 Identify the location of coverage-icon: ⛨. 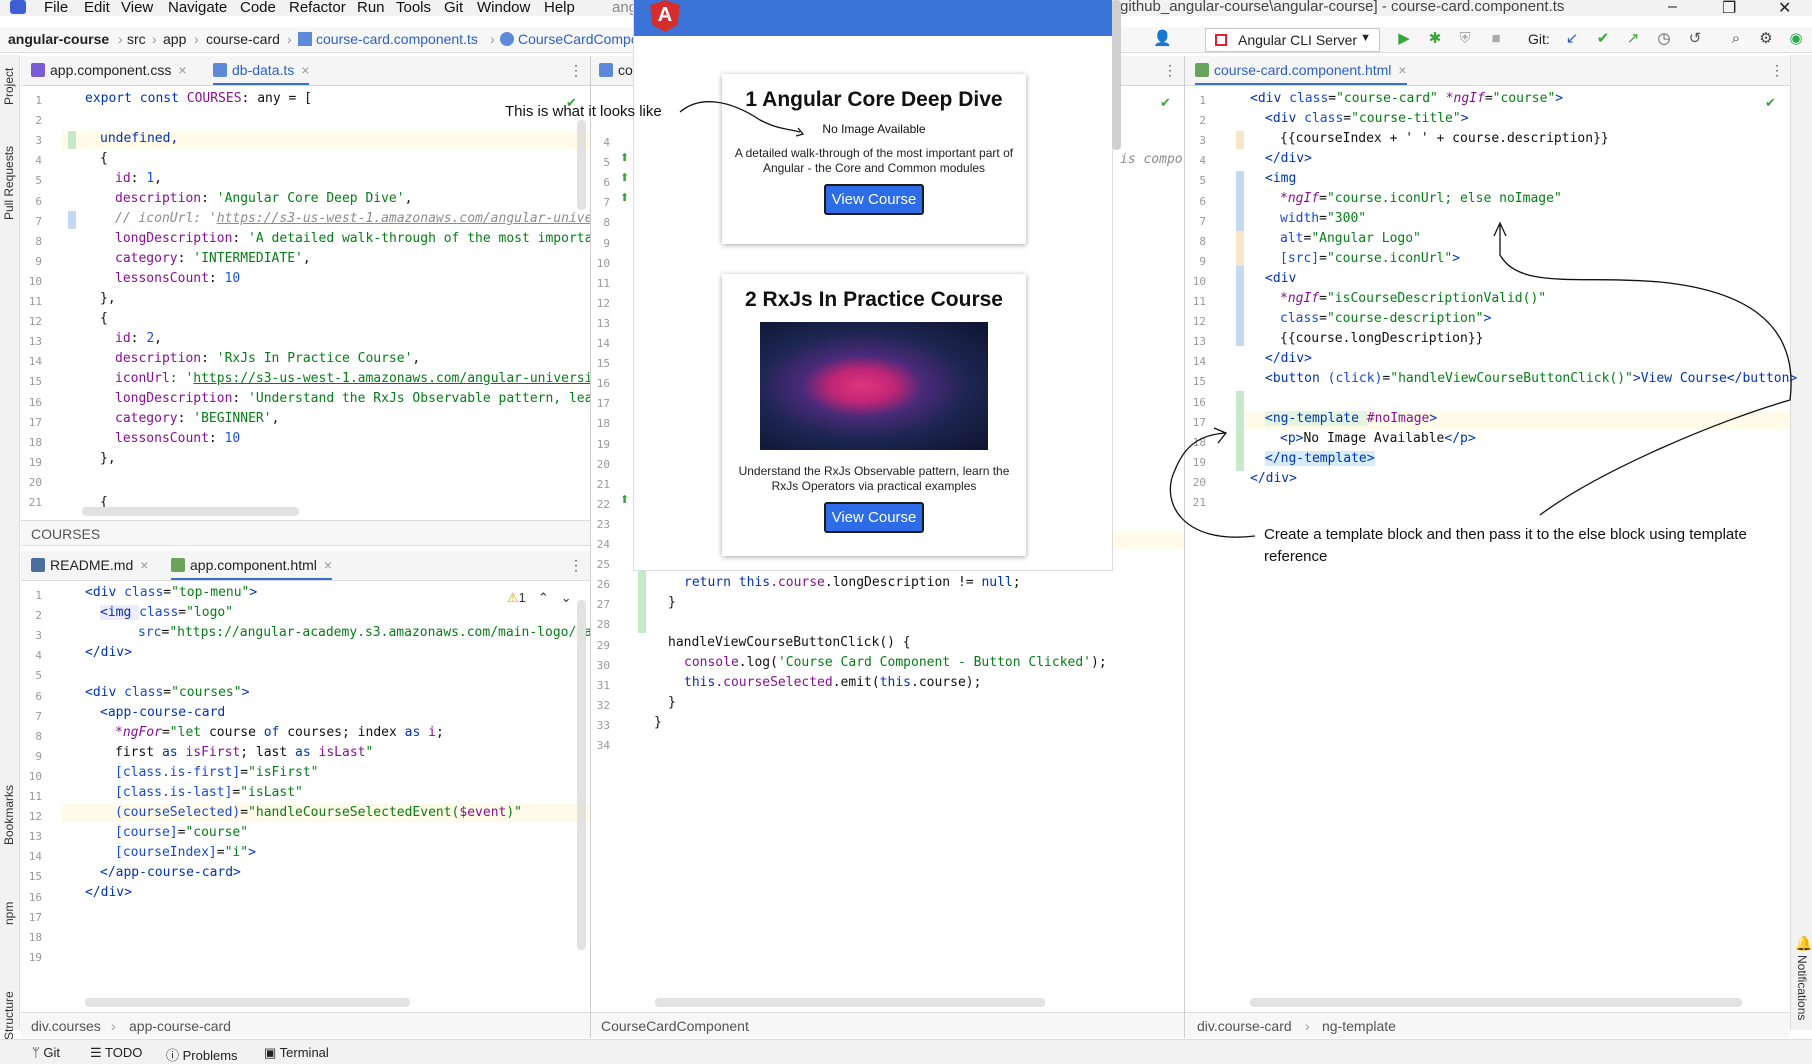
(1465, 39).